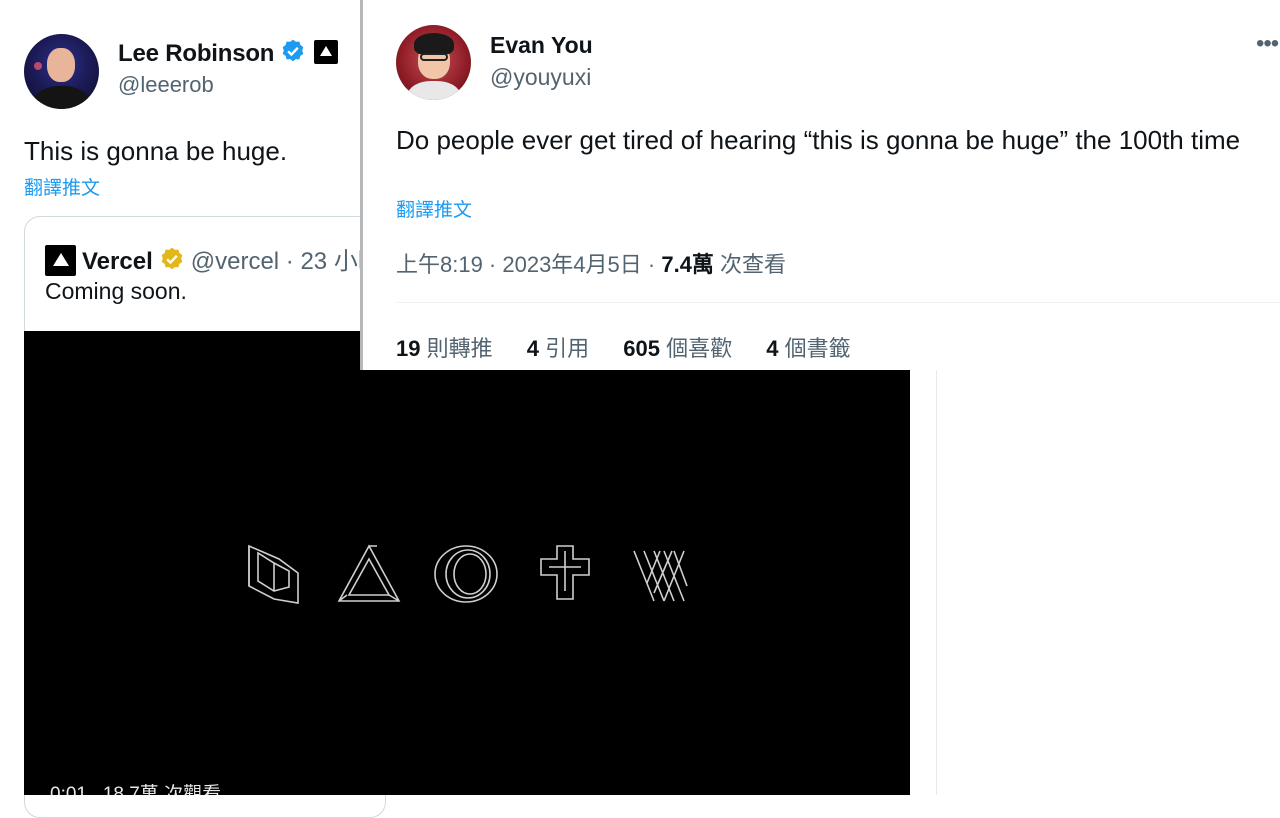 The image size is (1280, 818). I want to click on retweets-label: 則轉推, so click(456, 348).